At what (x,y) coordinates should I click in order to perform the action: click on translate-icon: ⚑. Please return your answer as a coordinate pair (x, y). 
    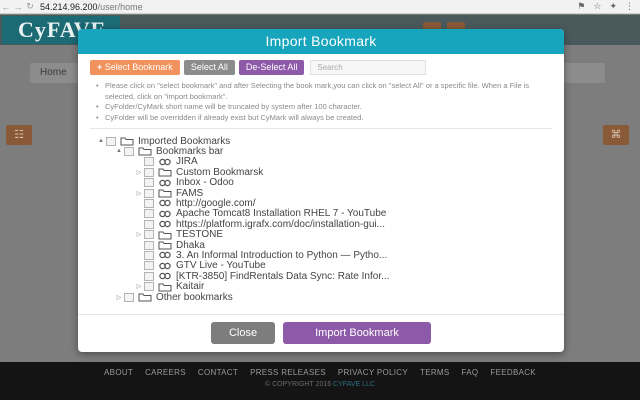
    Looking at the image, I should click on (581, 6).